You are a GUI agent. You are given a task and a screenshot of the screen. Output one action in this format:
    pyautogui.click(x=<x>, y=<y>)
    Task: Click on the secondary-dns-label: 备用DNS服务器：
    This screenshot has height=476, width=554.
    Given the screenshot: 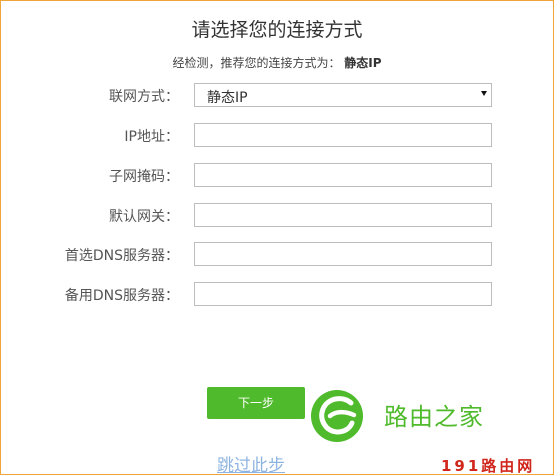 What is the action you would take?
    pyautogui.click(x=121, y=296)
    